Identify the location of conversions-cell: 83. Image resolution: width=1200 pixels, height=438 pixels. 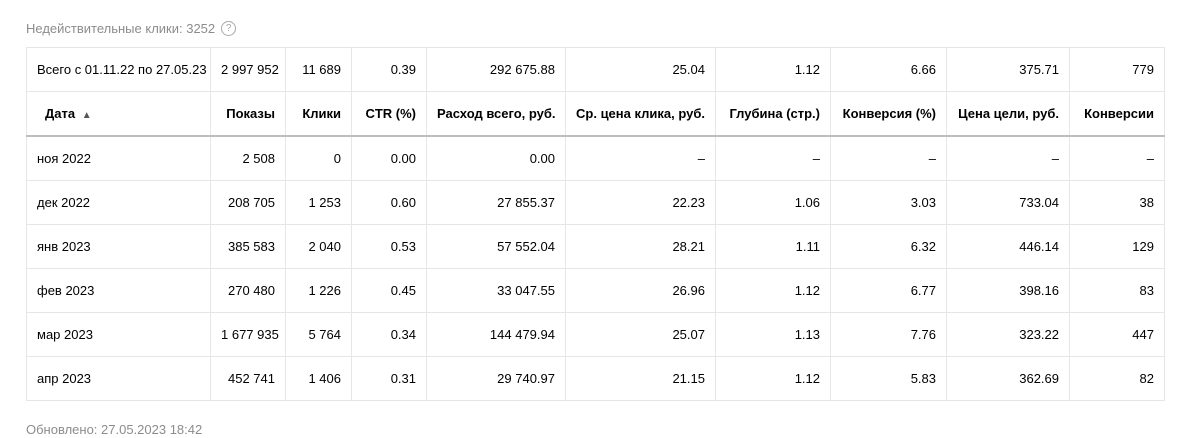
(1117, 290).